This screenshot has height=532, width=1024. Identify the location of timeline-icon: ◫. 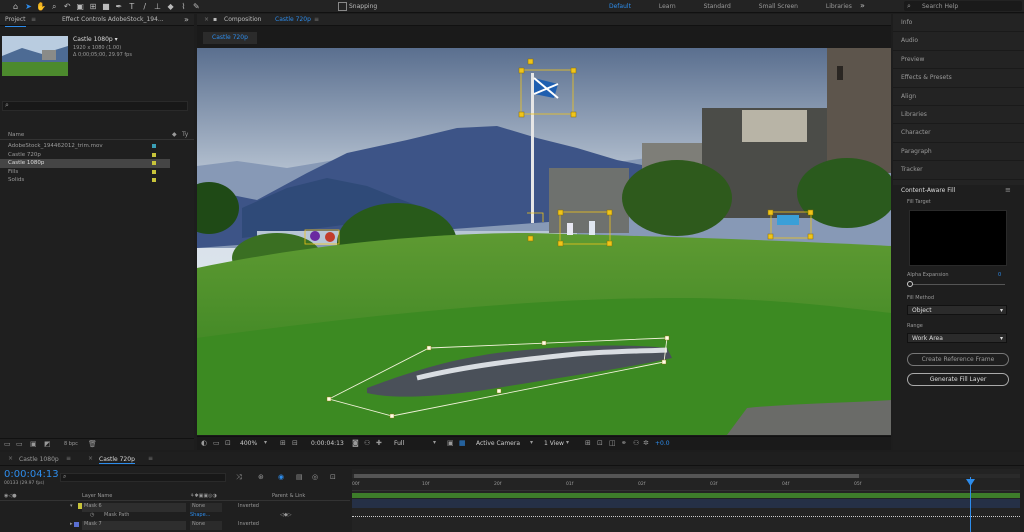
(612, 443).